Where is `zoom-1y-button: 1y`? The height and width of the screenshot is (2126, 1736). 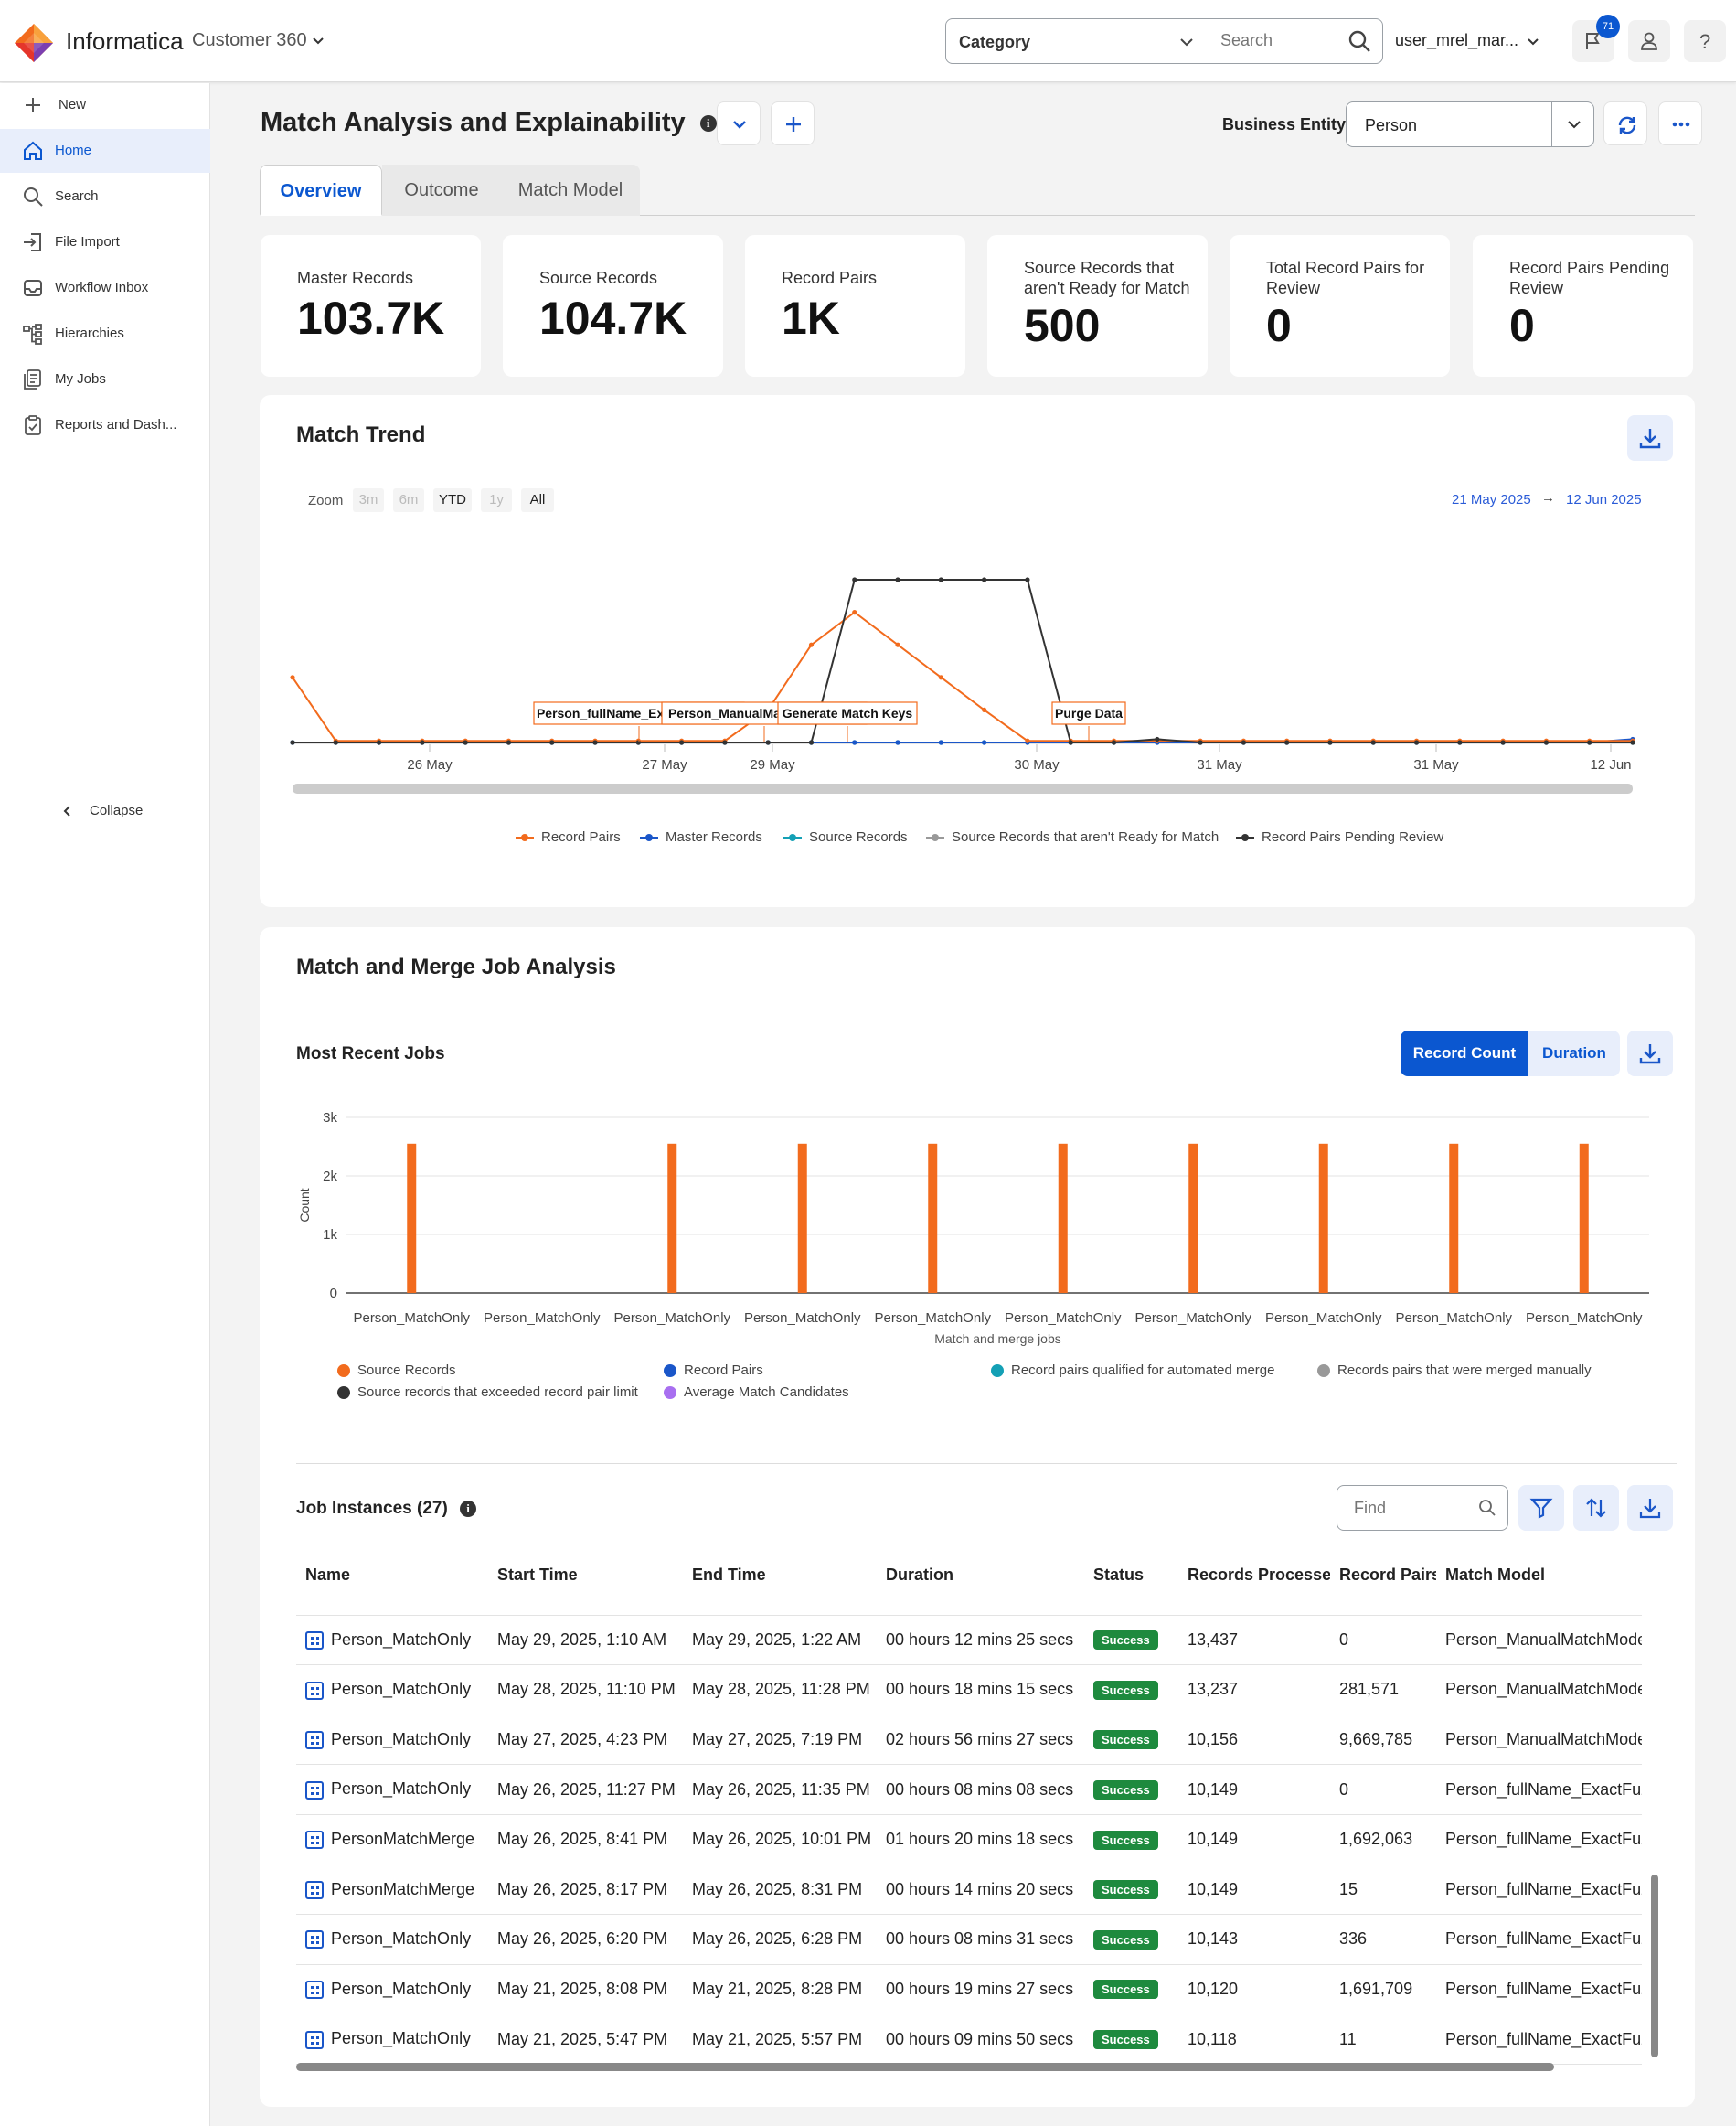
zoom-1y-button: 1y is located at coordinates (497, 500).